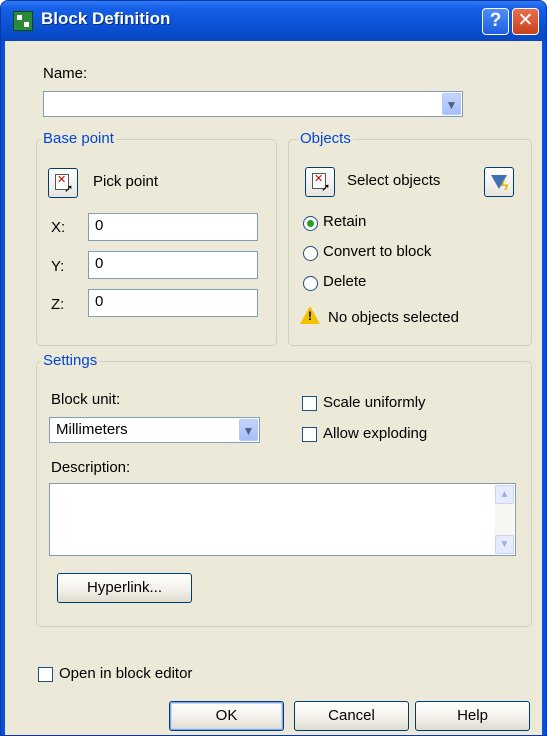 The image size is (547, 736). What do you see at coordinates (78, 138) in the screenshot?
I see `base-point-label: Base point` at bounding box center [78, 138].